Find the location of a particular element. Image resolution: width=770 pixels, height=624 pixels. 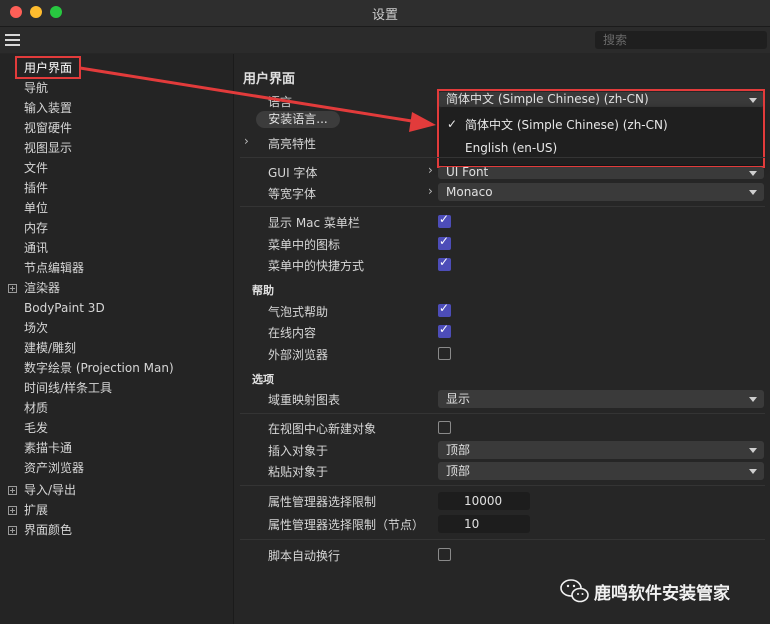

attr-limit-label: 属性管理器选择限制 is located at coordinates (322, 502).